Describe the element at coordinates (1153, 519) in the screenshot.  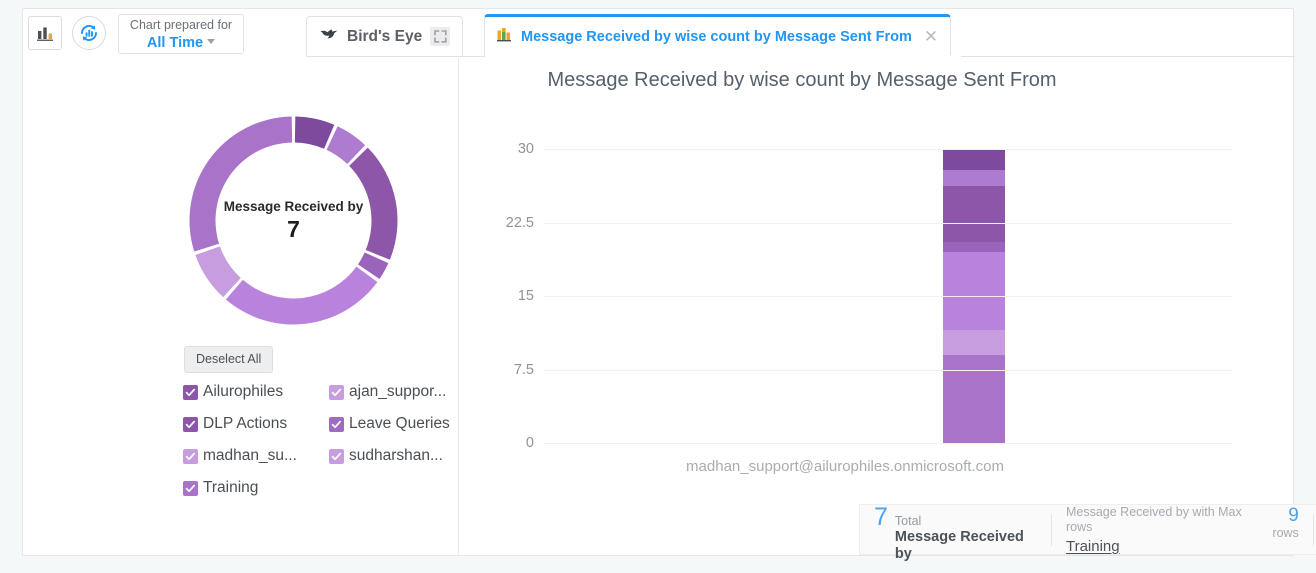
I see `summary-max-caption: Message Received by with Max rows` at that location.